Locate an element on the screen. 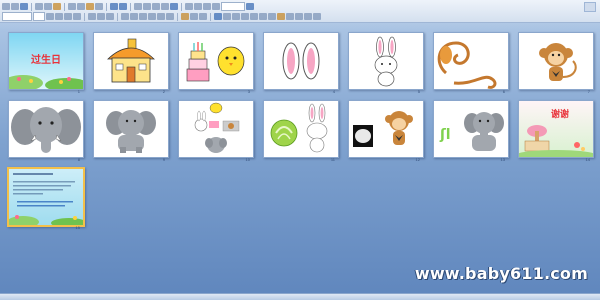 The height and width of the screenshot is (300, 600). slide-number: 12 is located at coordinates (417, 159).